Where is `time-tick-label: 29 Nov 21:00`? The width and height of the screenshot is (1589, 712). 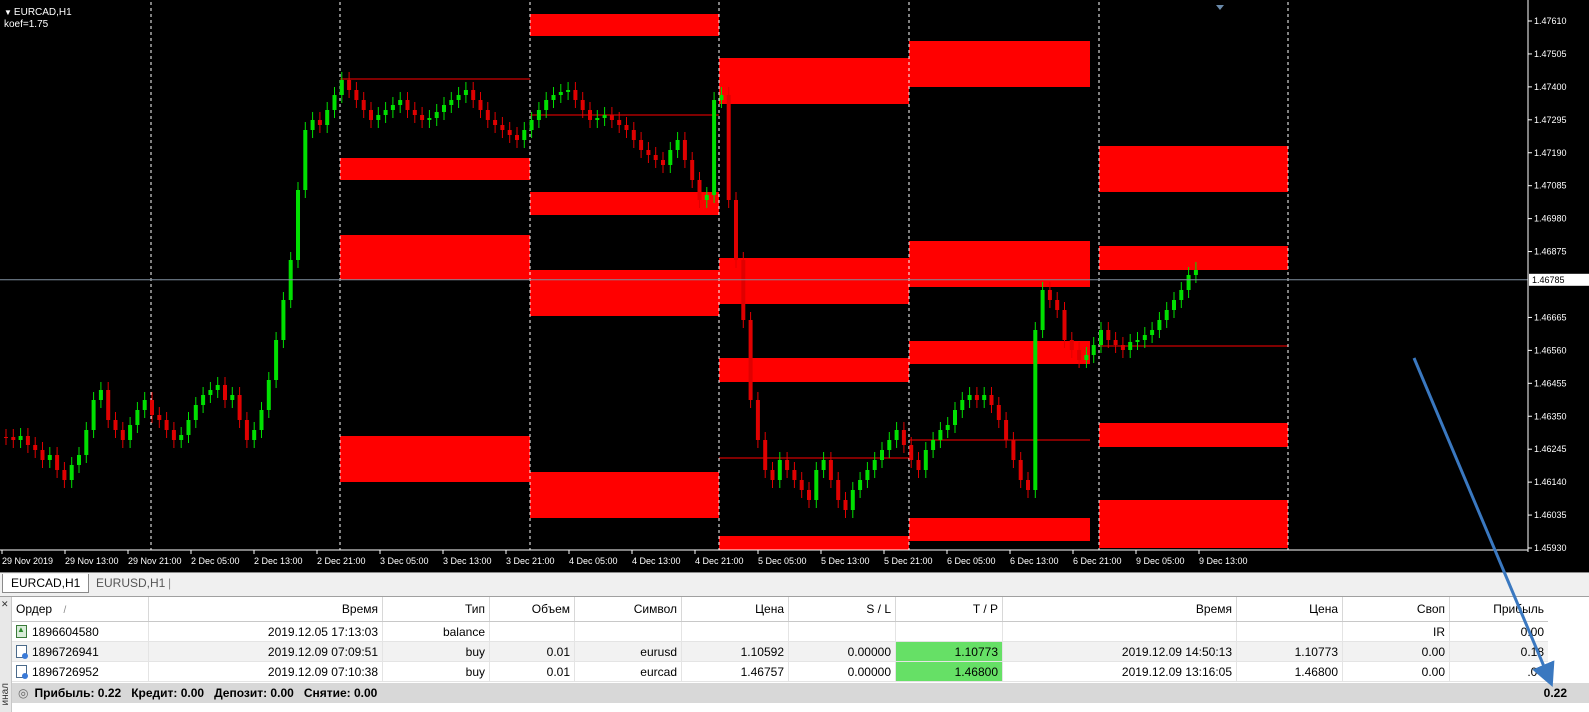 time-tick-label: 29 Nov 21:00 is located at coordinates (155, 561).